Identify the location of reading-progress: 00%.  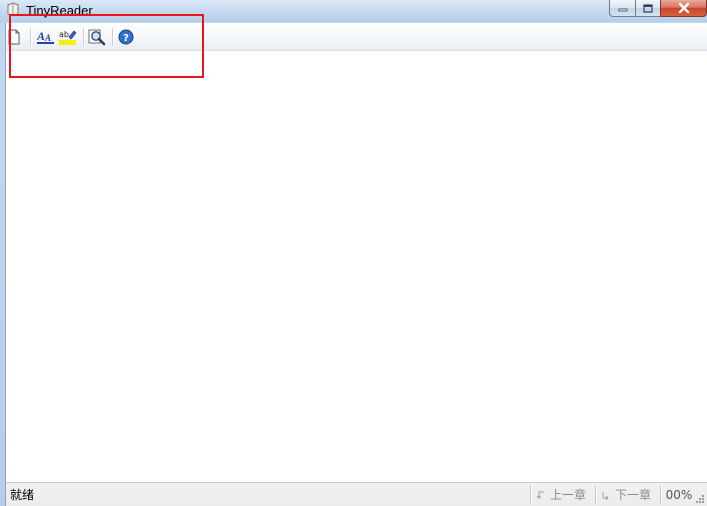
(678, 494).